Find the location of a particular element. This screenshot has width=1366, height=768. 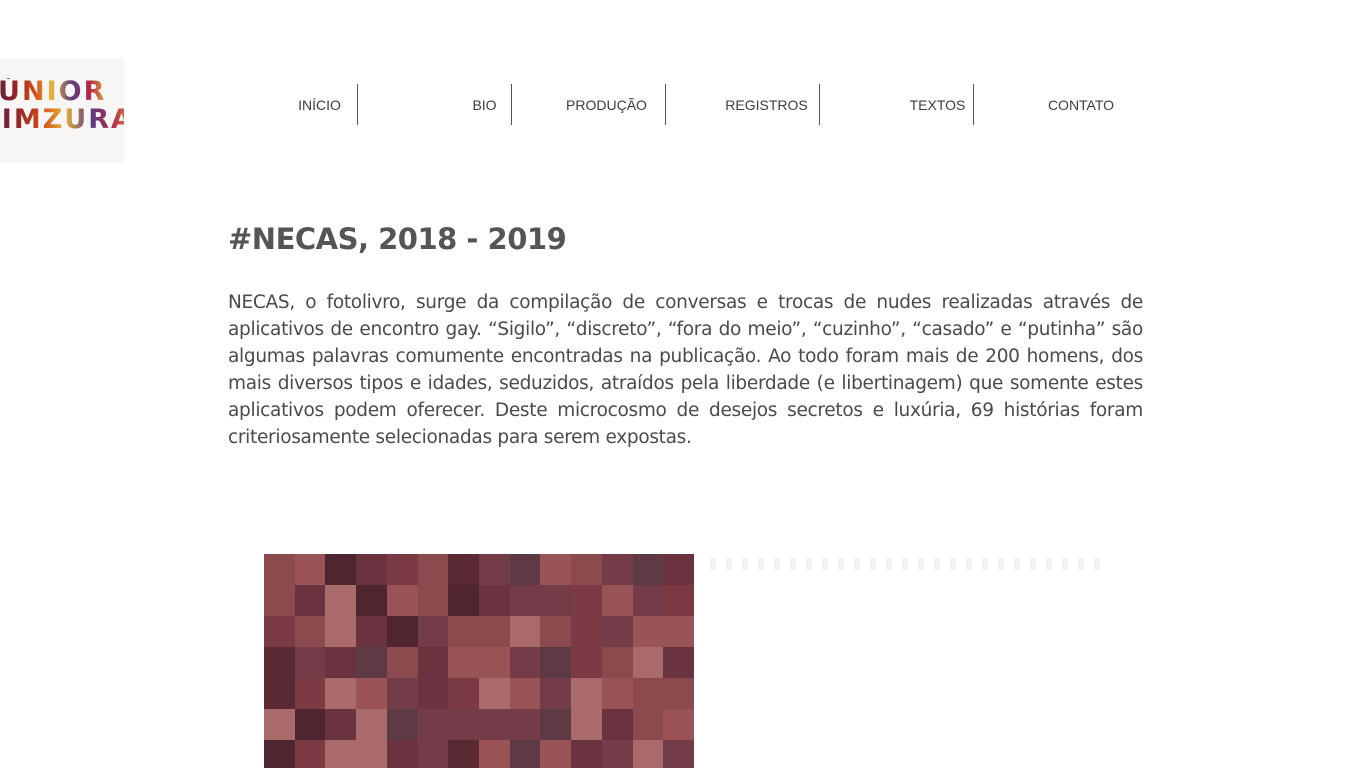

nav-item-label: BIO is located at coordinates (484, 104).